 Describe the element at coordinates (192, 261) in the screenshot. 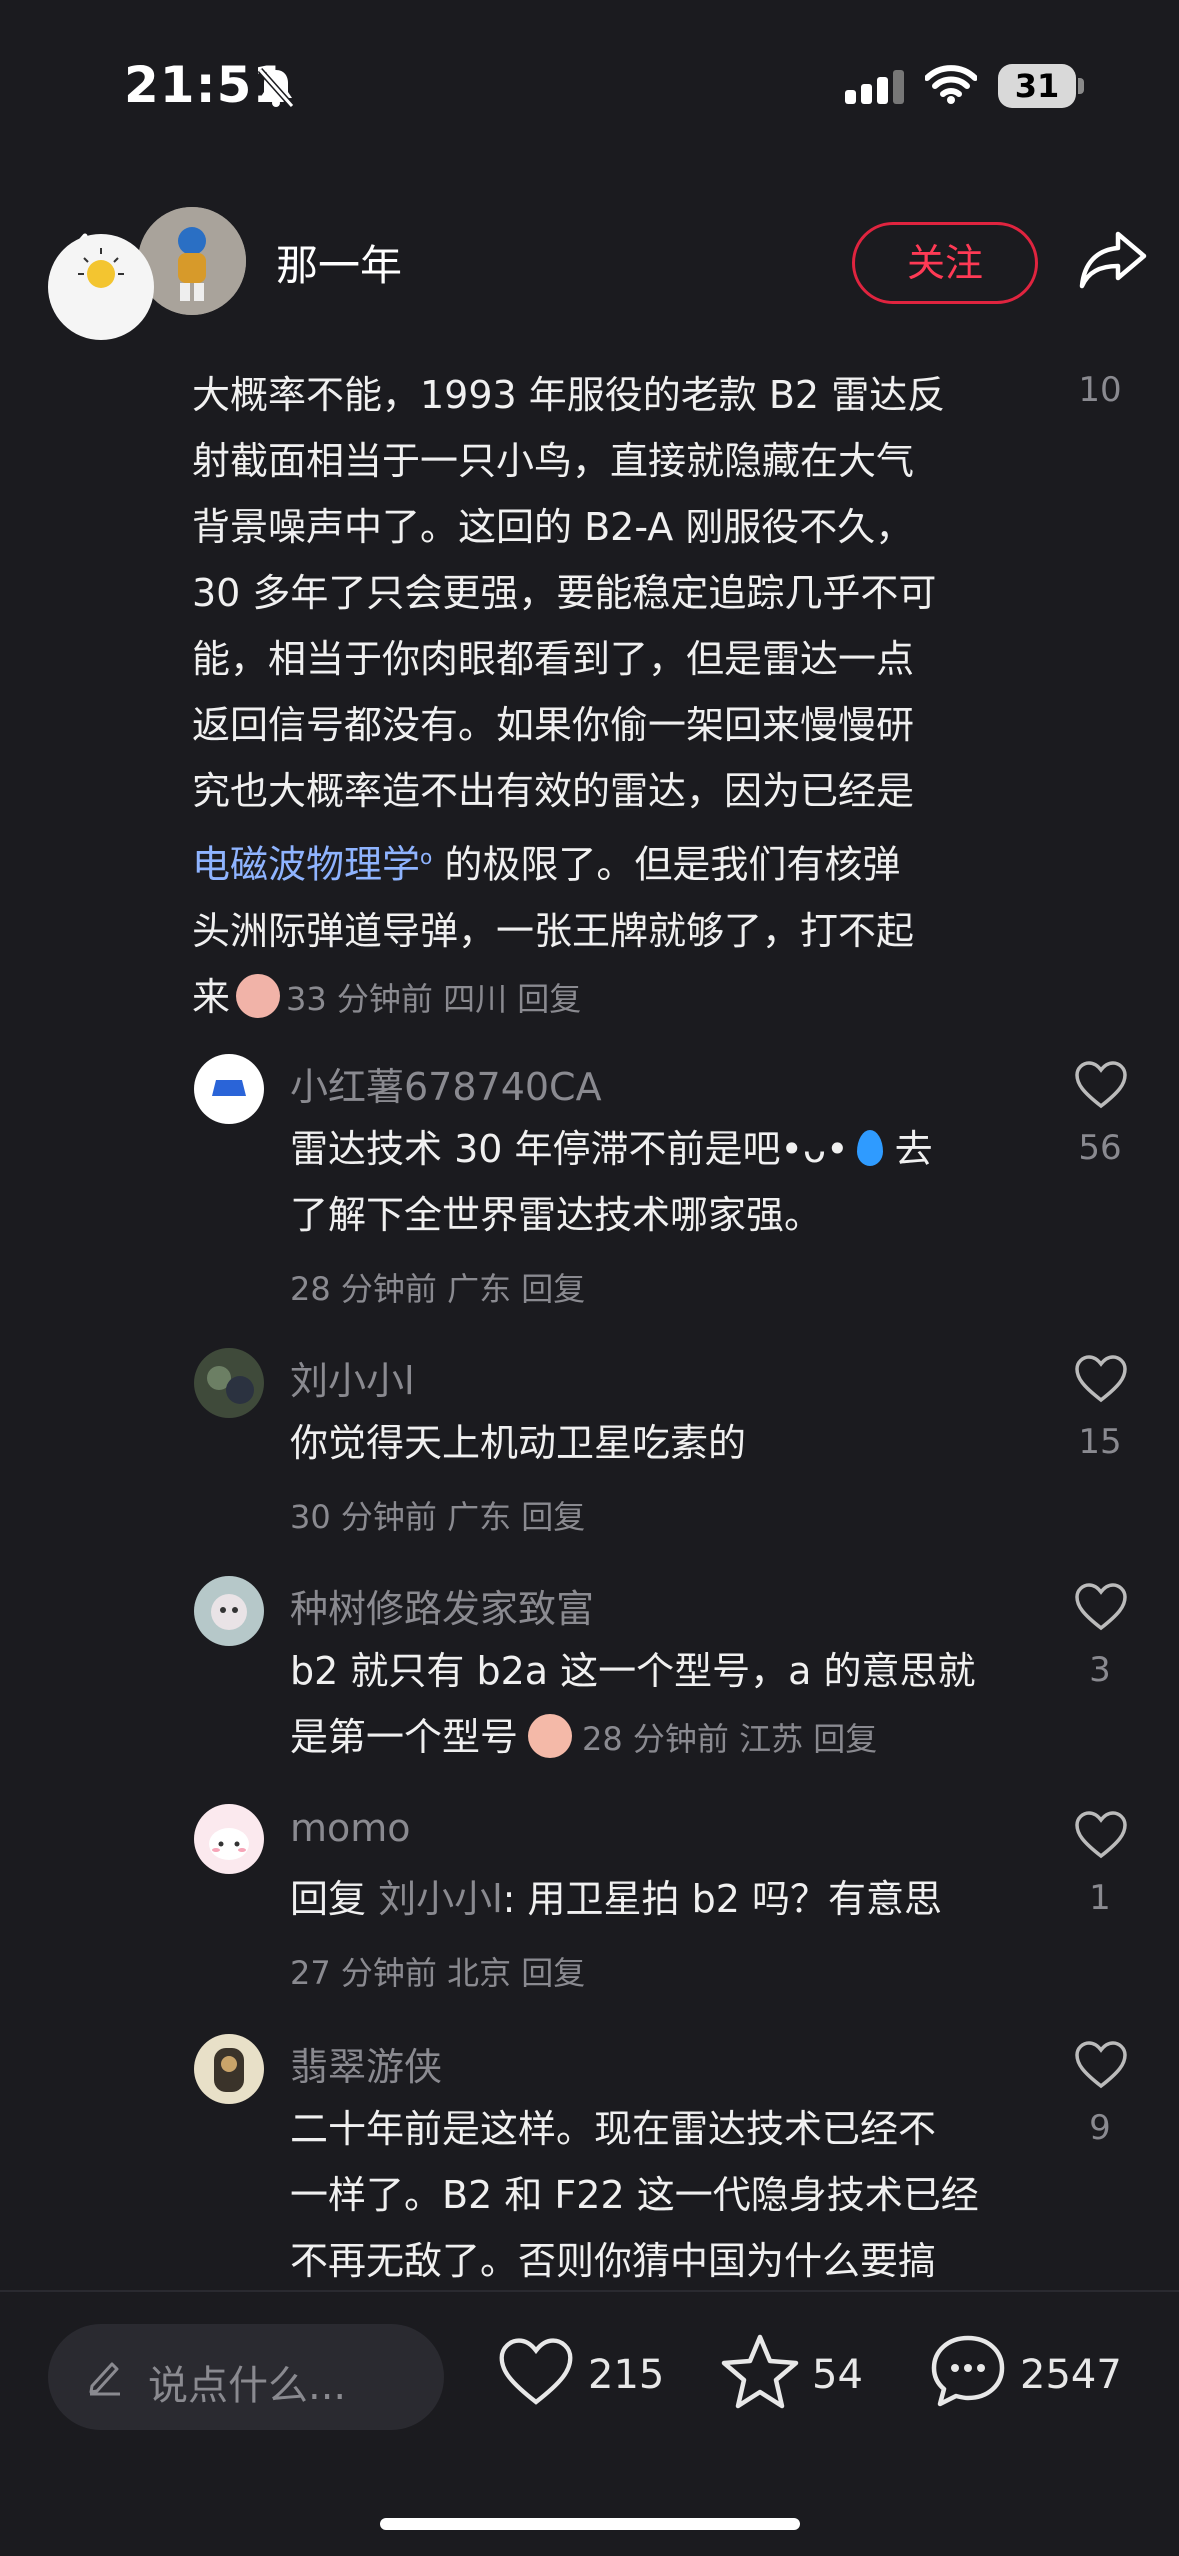

I see `author-avatar` at that location.